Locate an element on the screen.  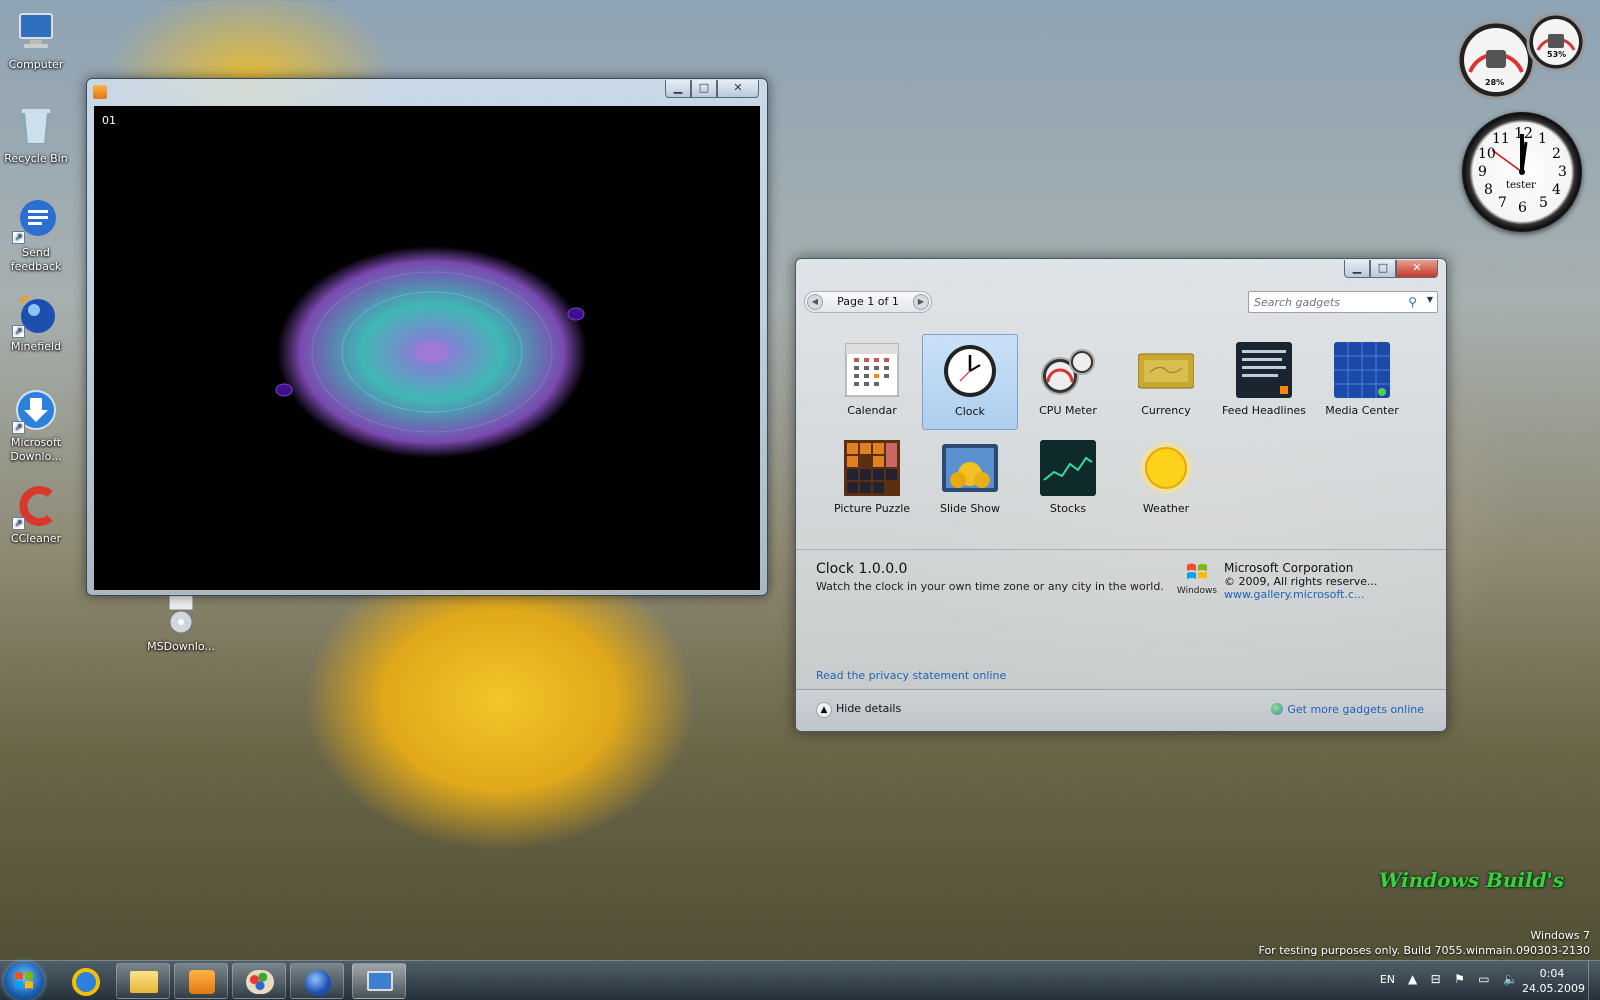
gadget-tile-currency: Currency is located at coordinates (1166, 382).